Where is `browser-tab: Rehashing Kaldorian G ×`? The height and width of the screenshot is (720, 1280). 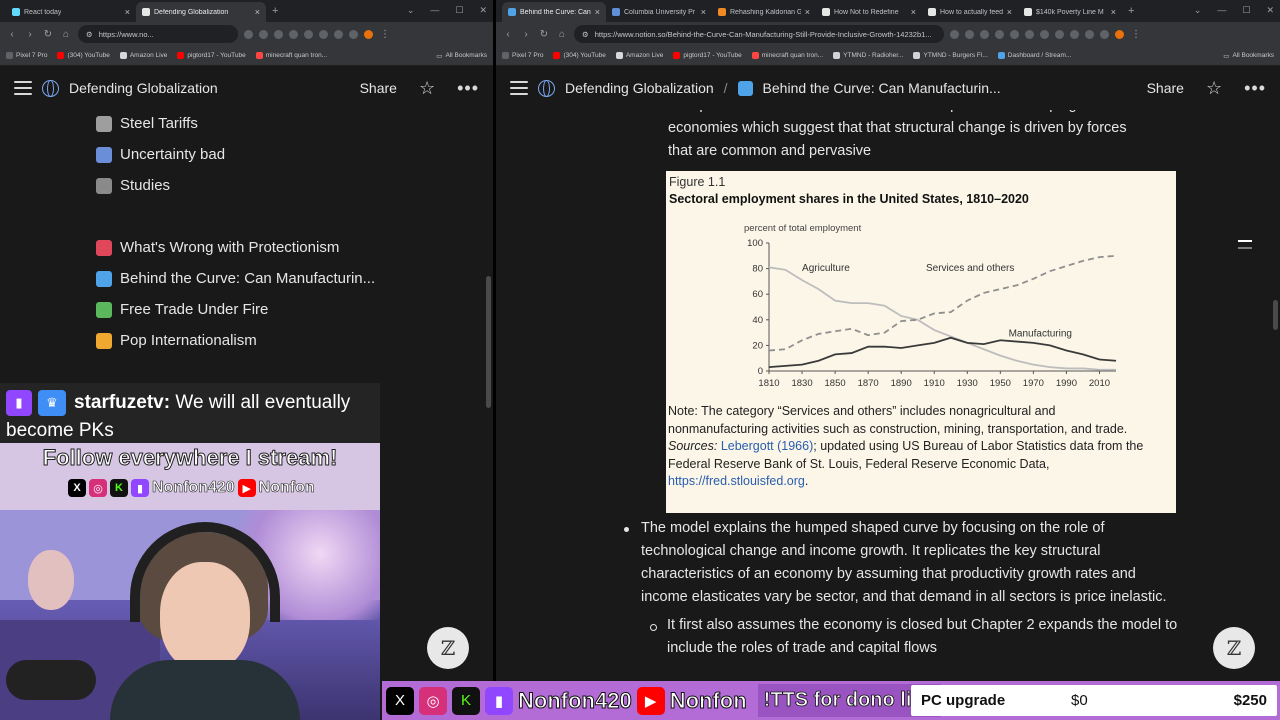
browser-tab: Rehashing Kaldorian G × is located at coordinates (764, 12).